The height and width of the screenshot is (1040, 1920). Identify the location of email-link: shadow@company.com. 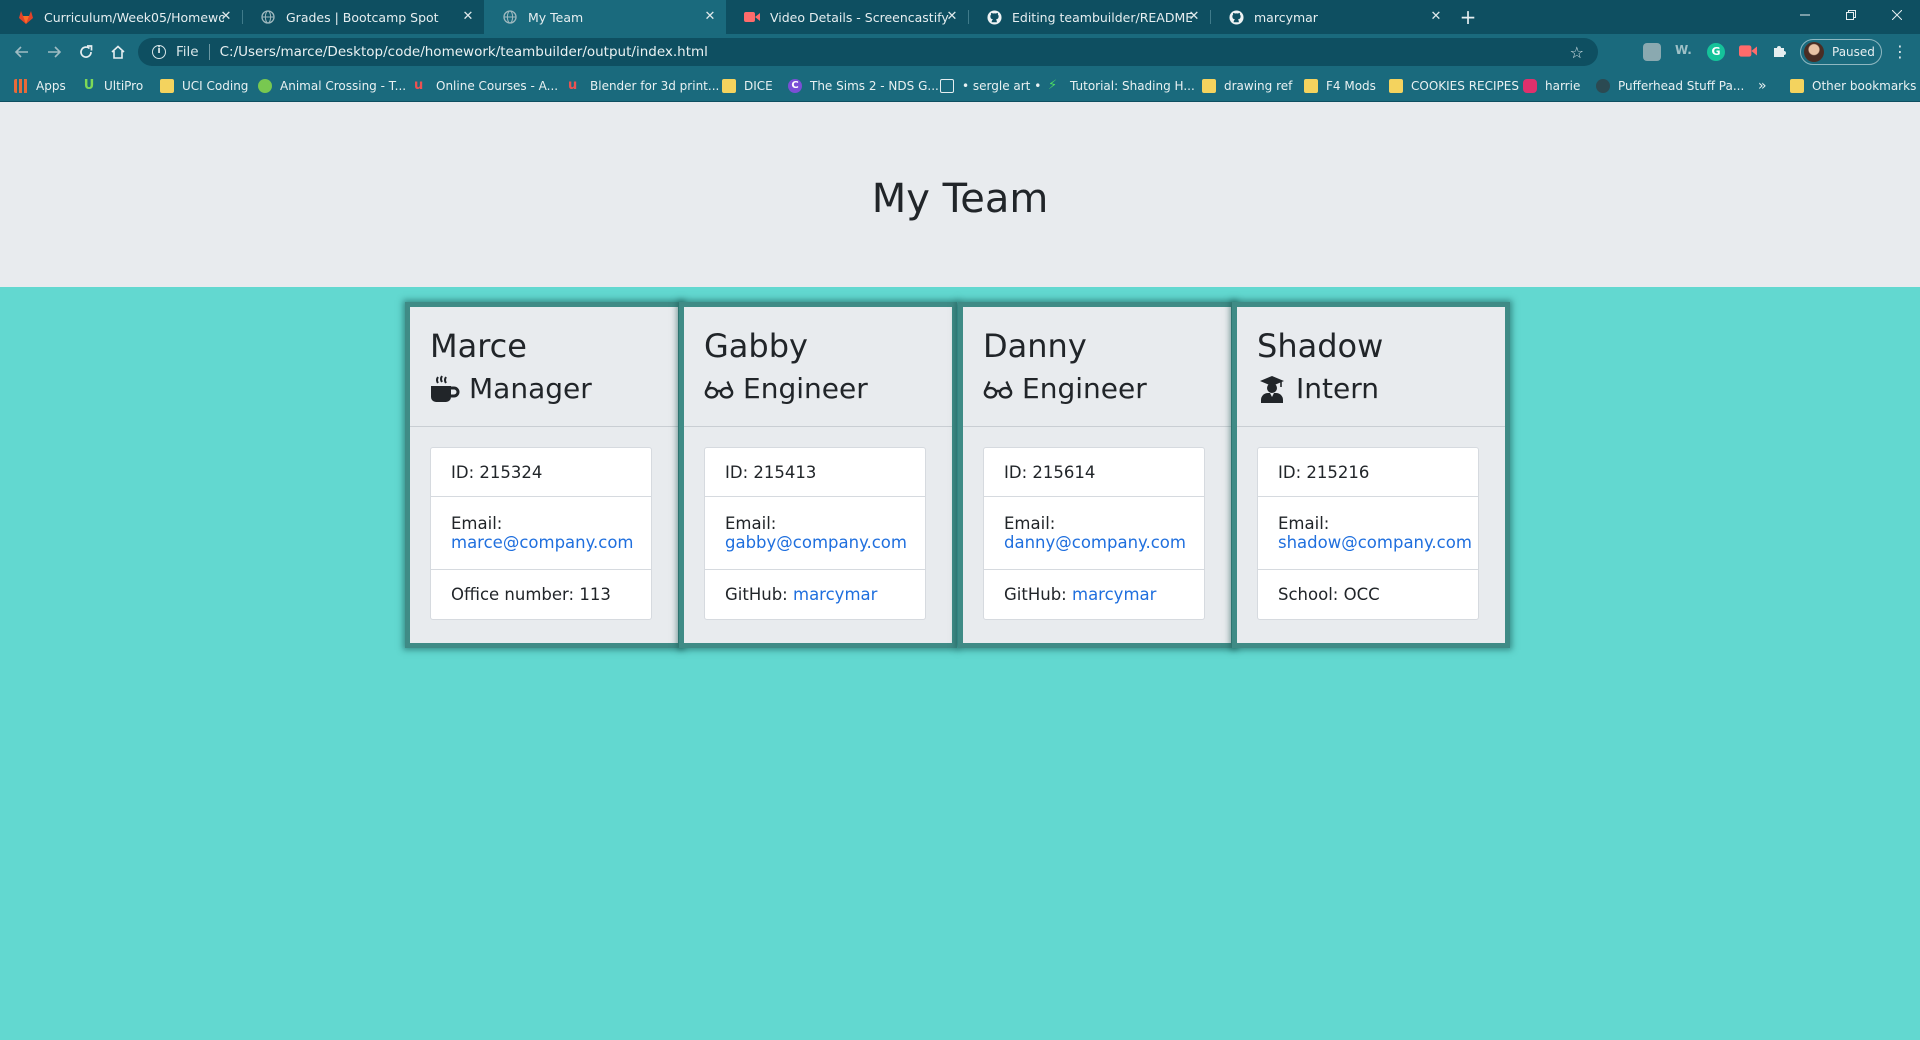
(1375, 542).